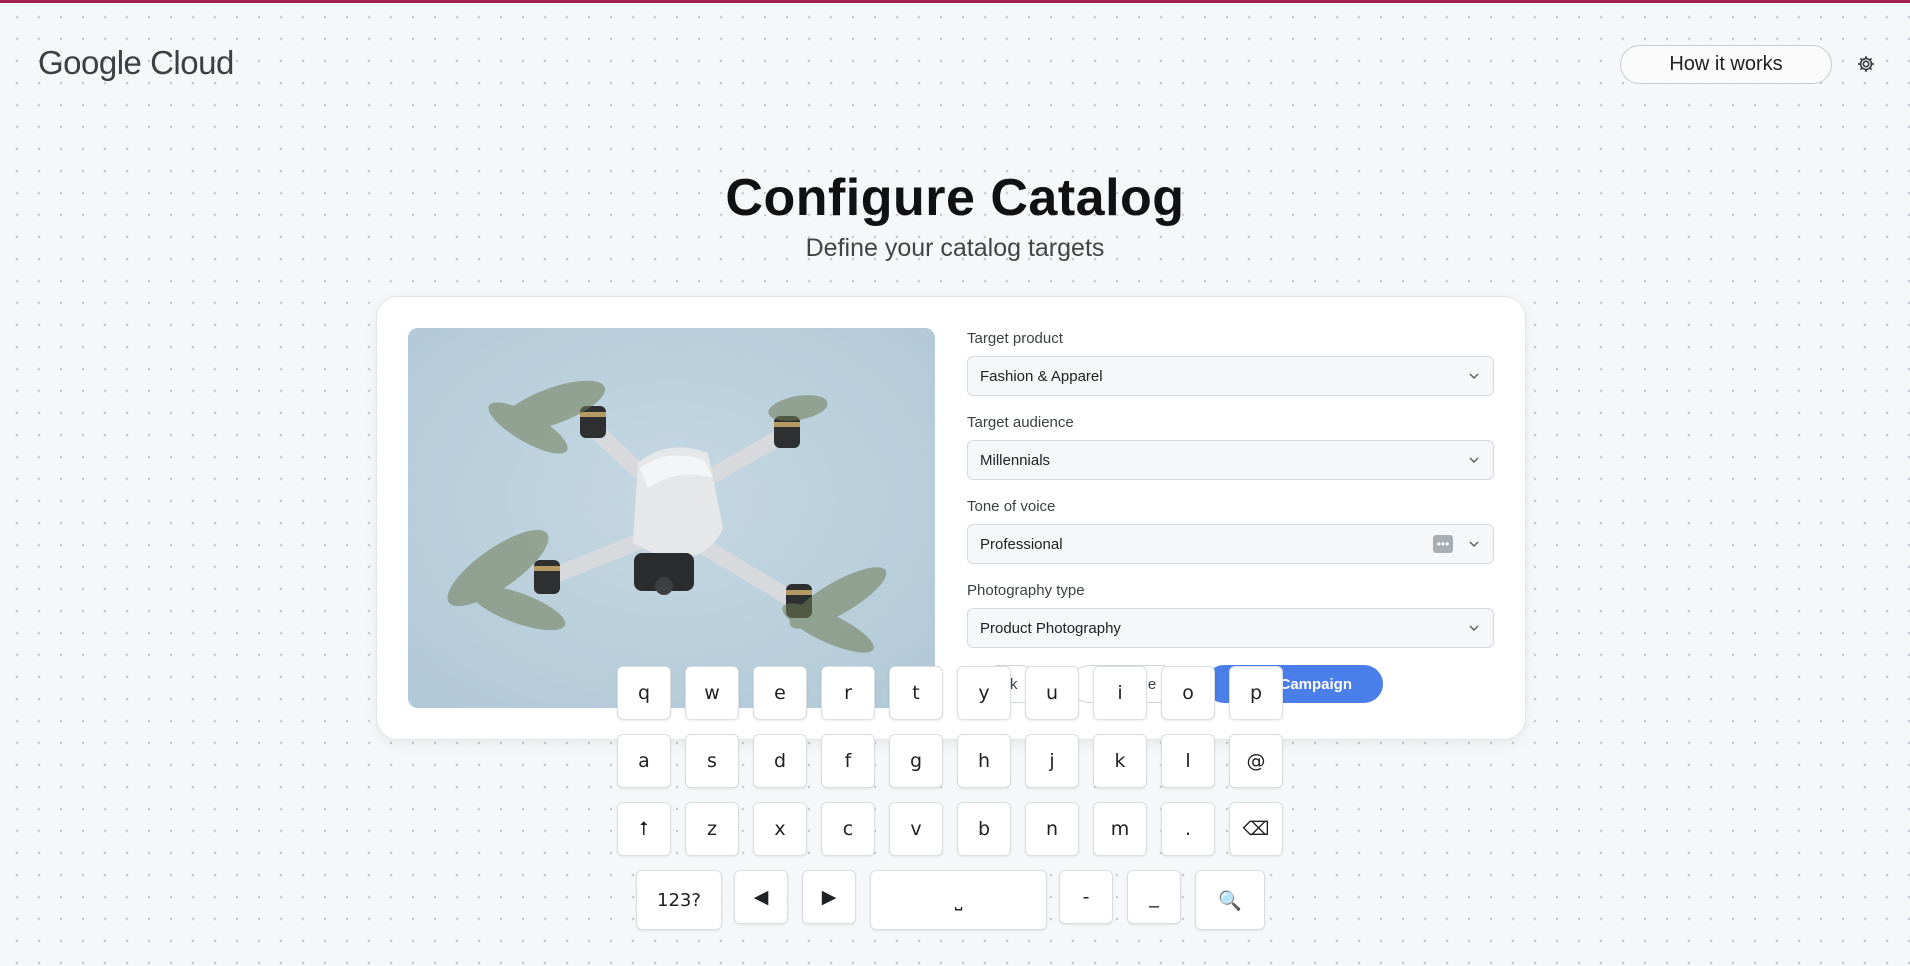  I want to click on shift-key: ⭡, so click(644, 829).